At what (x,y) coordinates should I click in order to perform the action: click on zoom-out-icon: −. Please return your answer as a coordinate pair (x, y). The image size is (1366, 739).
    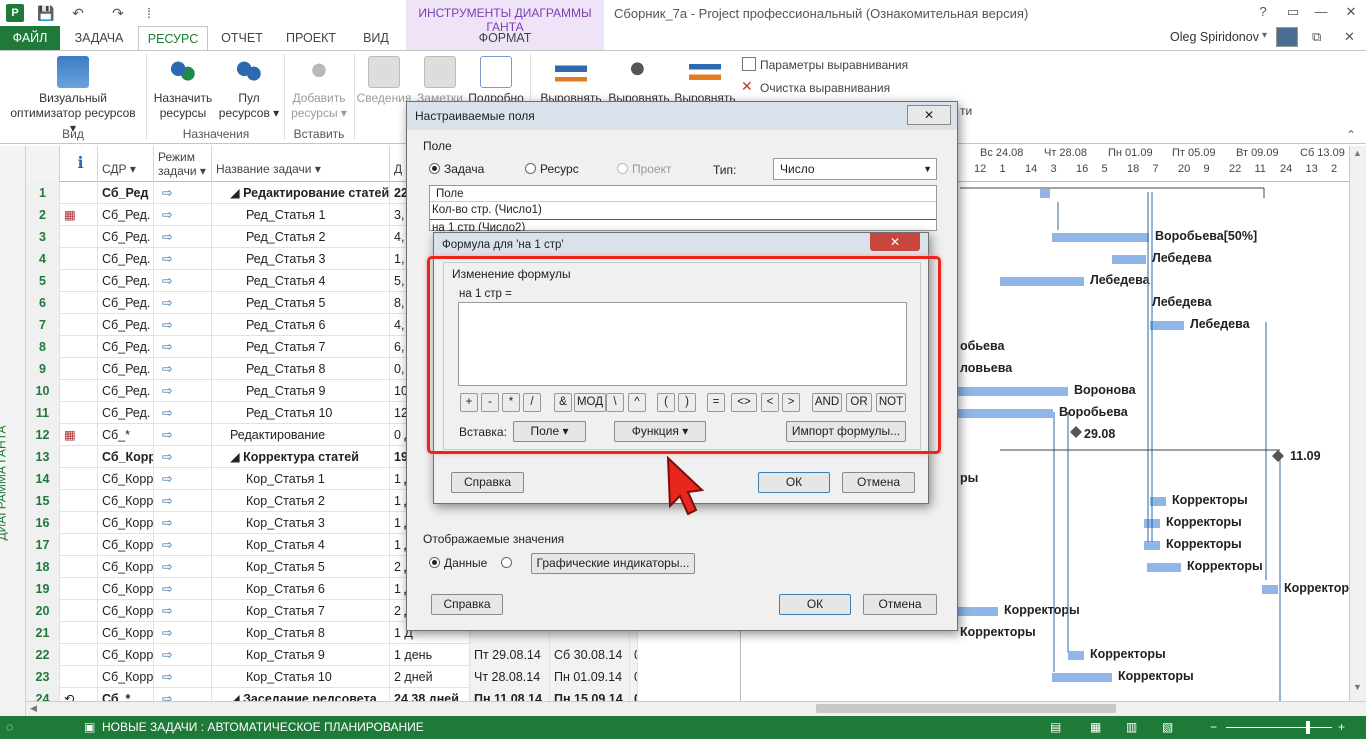
    Looking at the image, I should click on (1213, 727).